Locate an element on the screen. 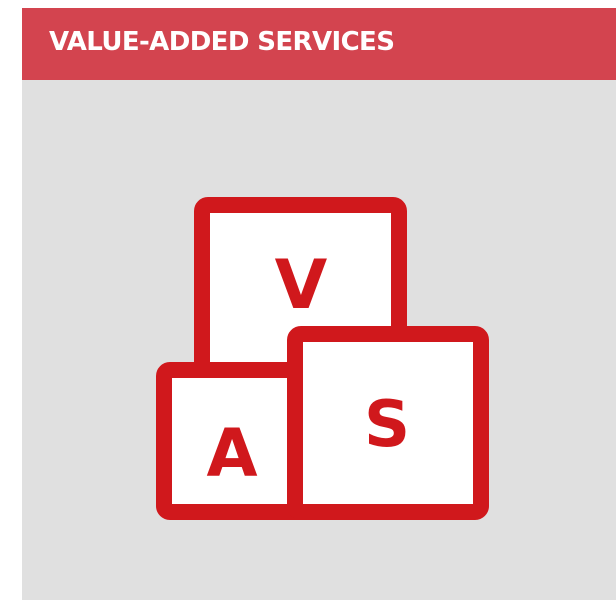  block-s-letter: S is located at coordinates (387, 425).